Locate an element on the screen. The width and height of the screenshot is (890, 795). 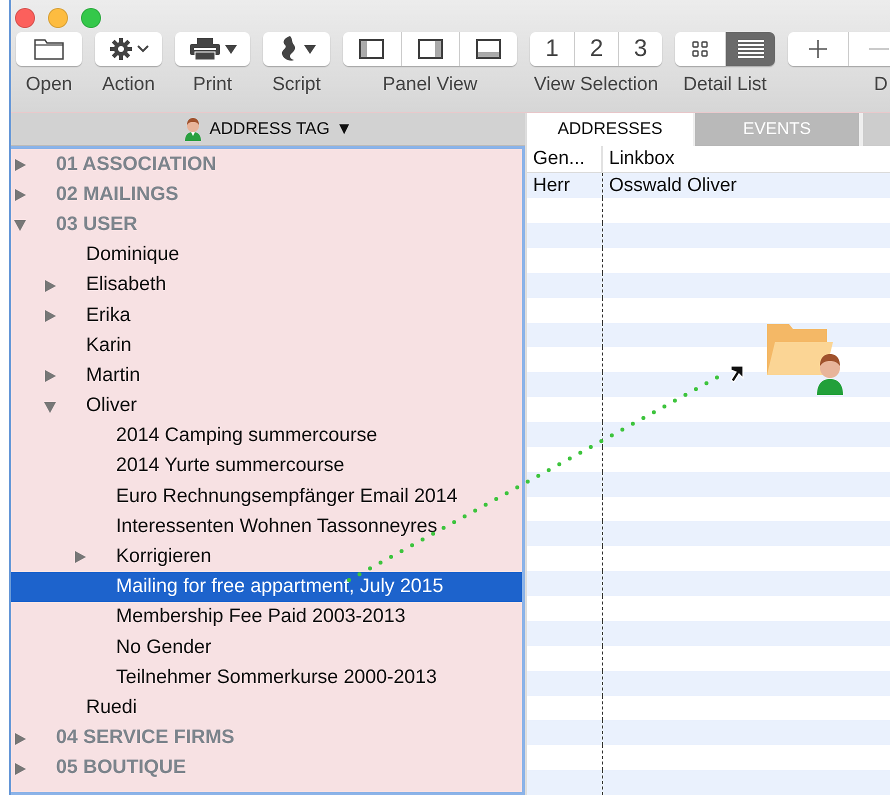
open-button is located at coordinates (49, 49).